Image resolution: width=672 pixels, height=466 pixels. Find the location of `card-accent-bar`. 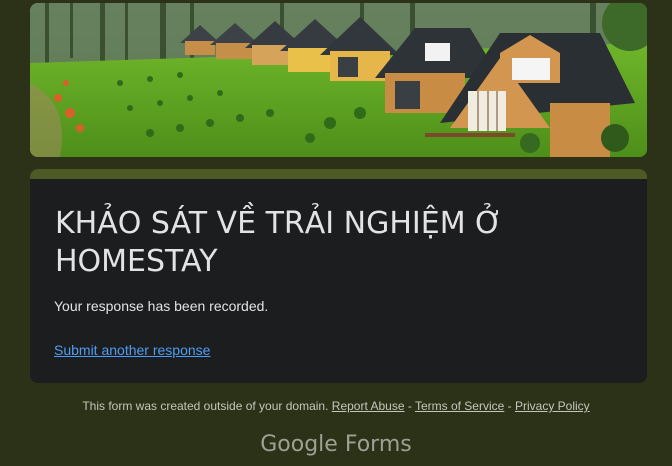

card-accent-bar is located at coordinates (338, 174).